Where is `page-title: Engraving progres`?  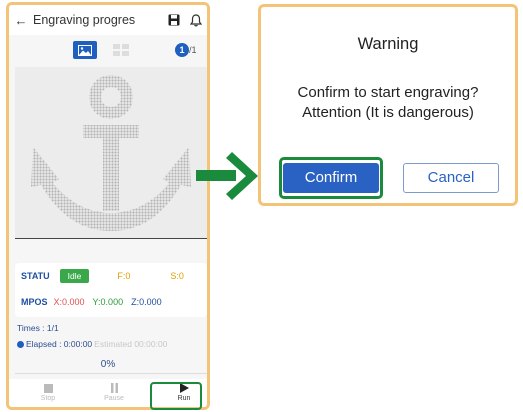
page-title: Engraving progres is located at coordinates (84, 20).